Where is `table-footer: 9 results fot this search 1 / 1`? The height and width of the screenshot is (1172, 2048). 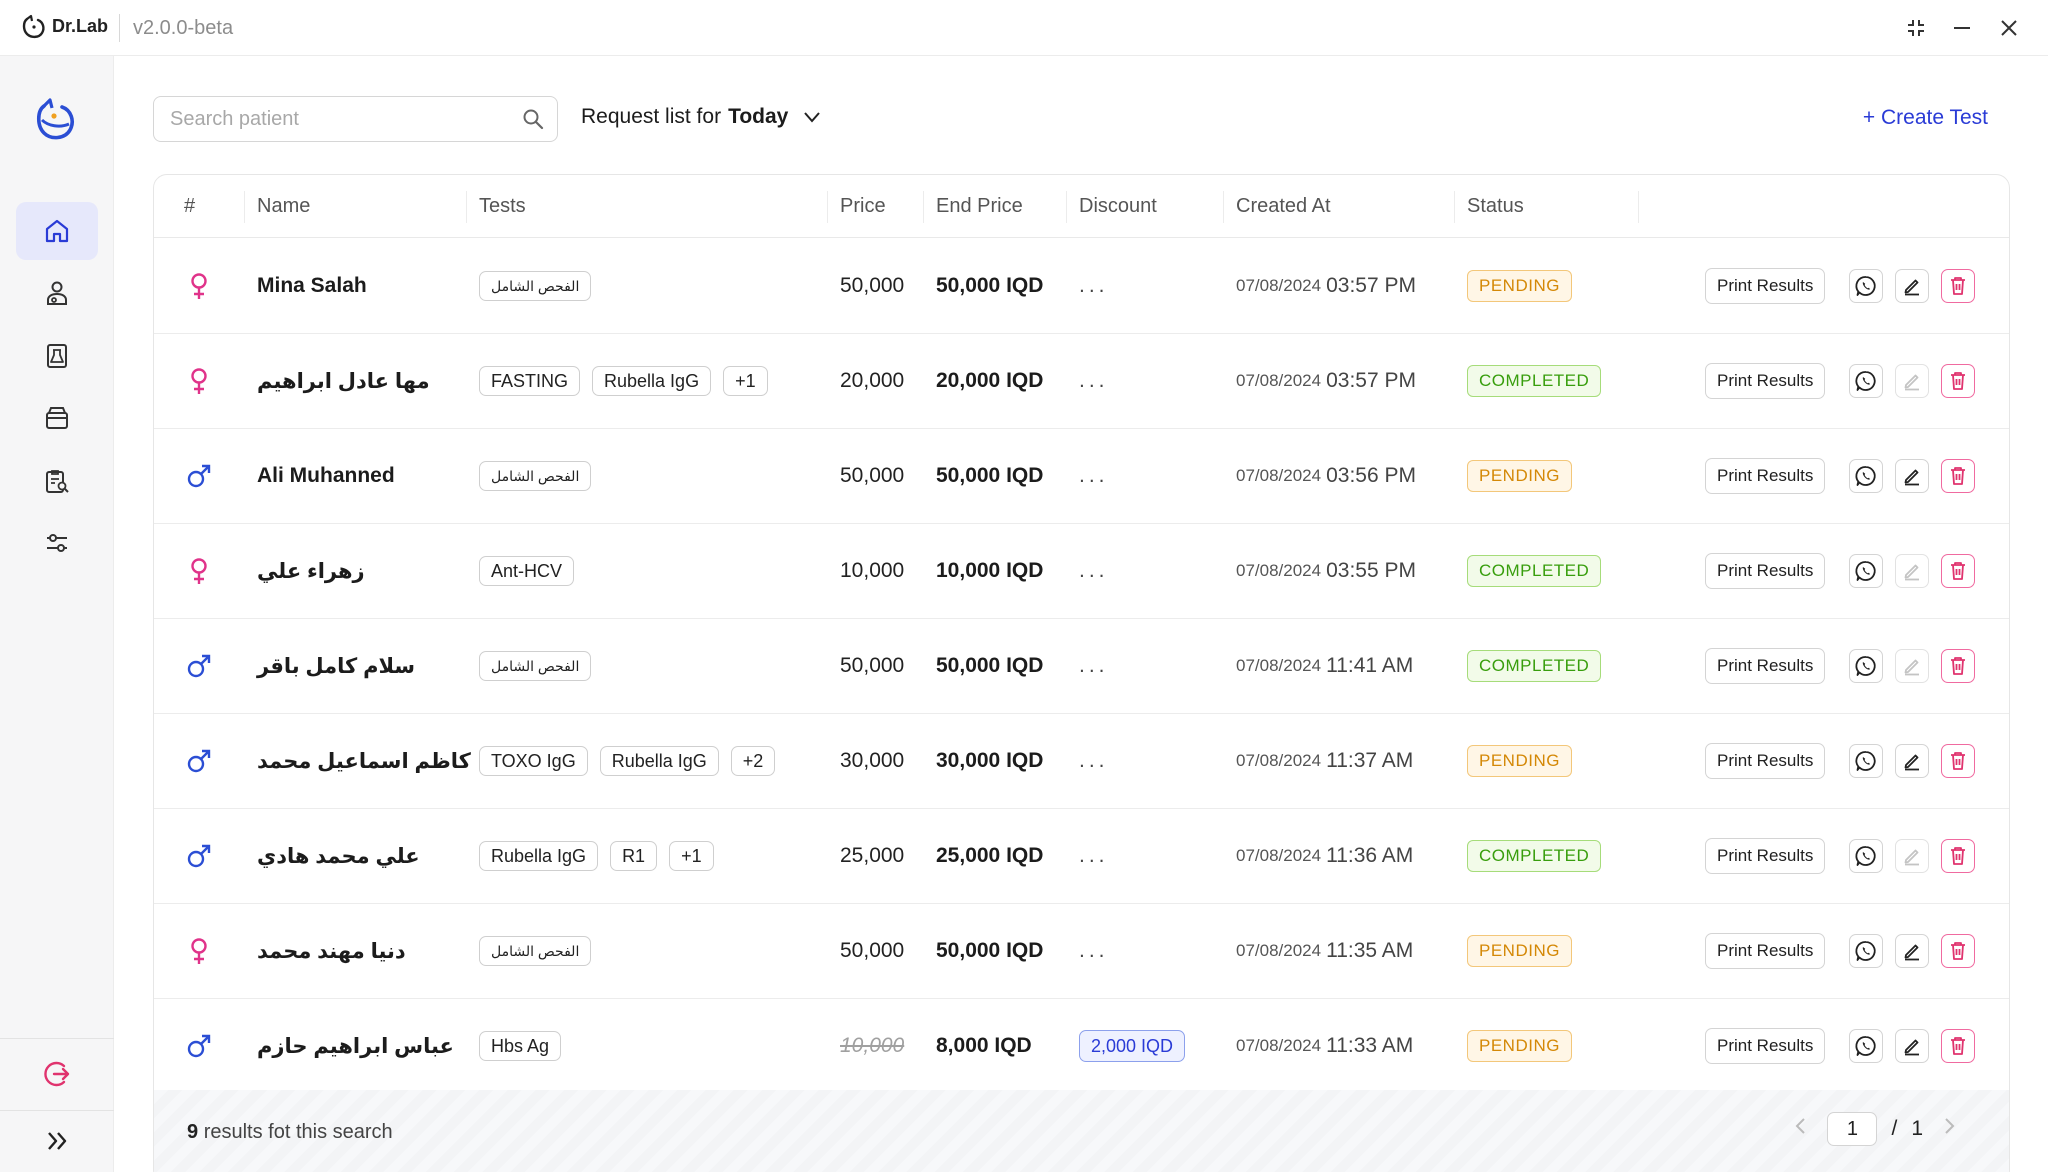 table-footer: 9 results fot this search 1 / 1 is located at coordinates (1081, 1131).